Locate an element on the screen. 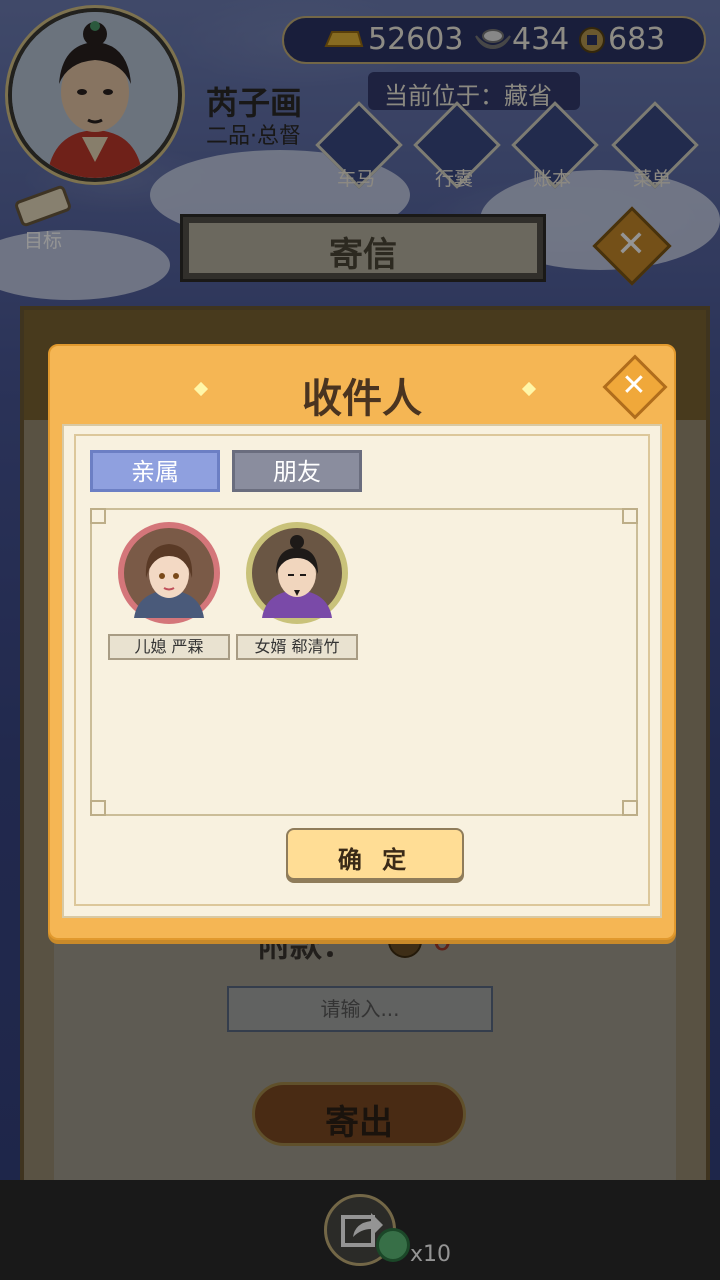 This screenshot has height=1280, width=720. close-icon: ✕ is located at coordinates (634, 385).